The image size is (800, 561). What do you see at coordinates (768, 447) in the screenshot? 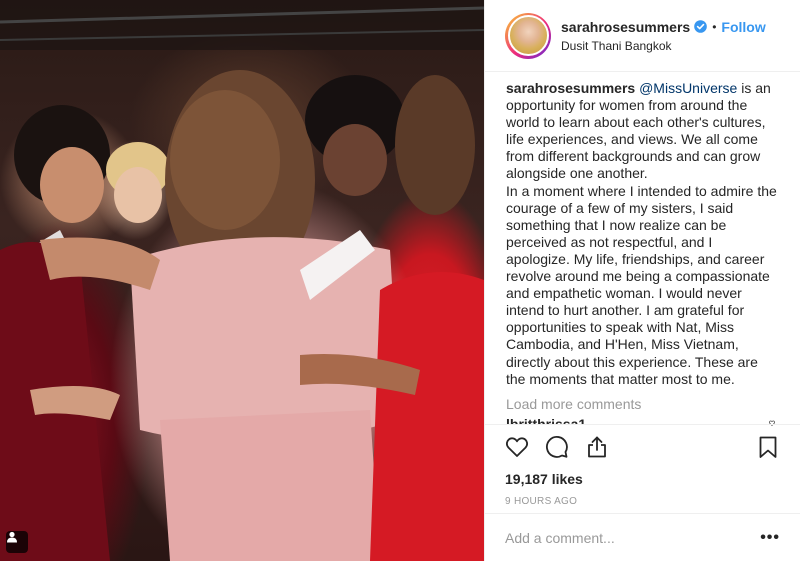
I see `bookmark-icon` at bounding box center [768, 447].